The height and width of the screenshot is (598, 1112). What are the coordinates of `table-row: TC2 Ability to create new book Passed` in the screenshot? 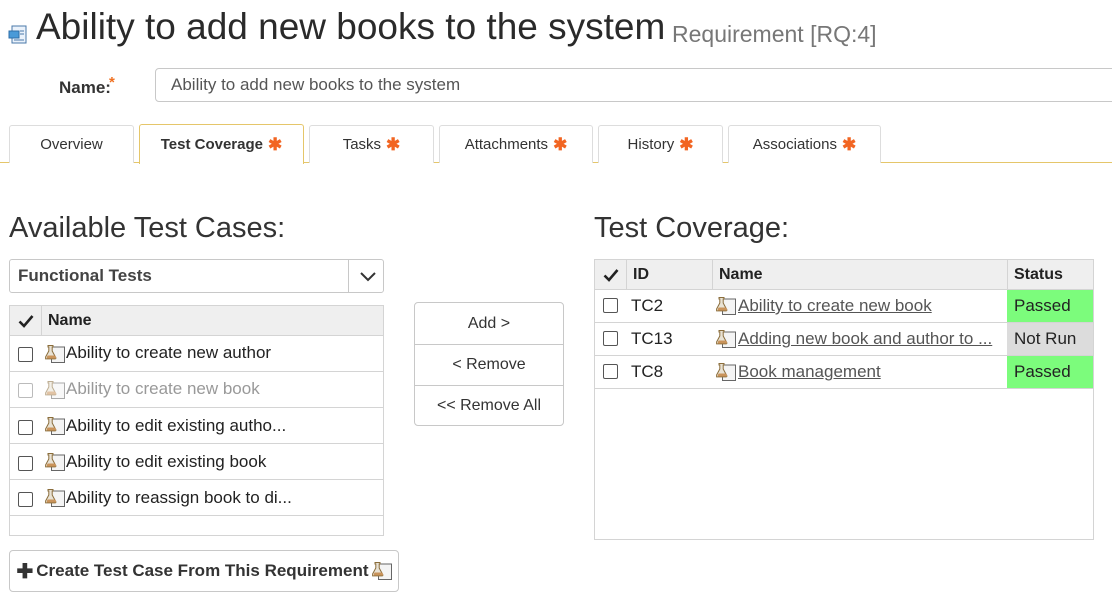 It's located at (844, 306).